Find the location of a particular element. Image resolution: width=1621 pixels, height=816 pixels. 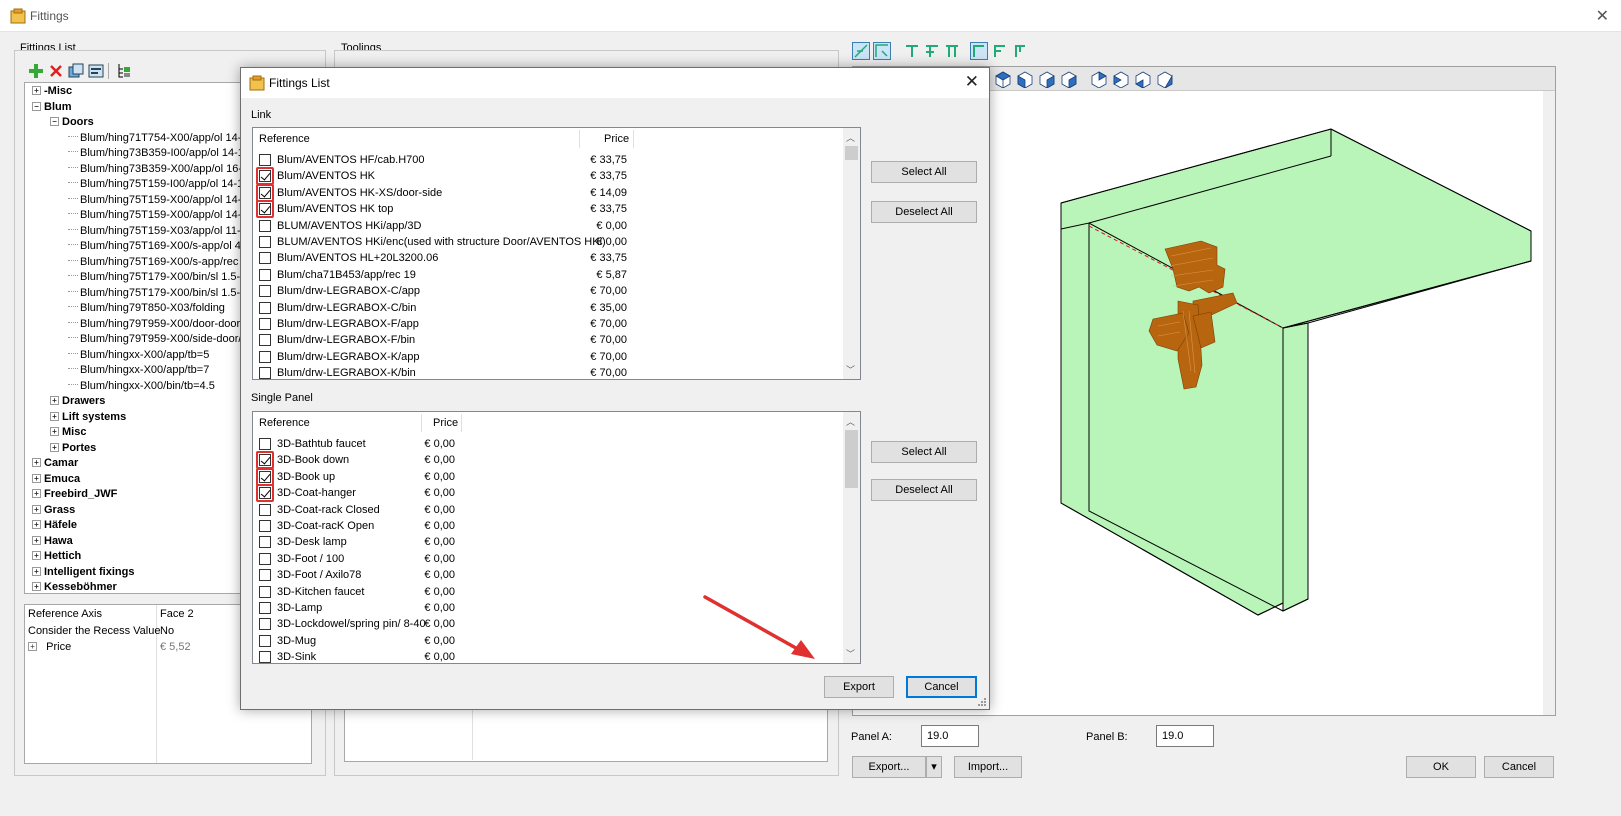

panel-a-input: 19.0 is located at coordinates (950, 736).